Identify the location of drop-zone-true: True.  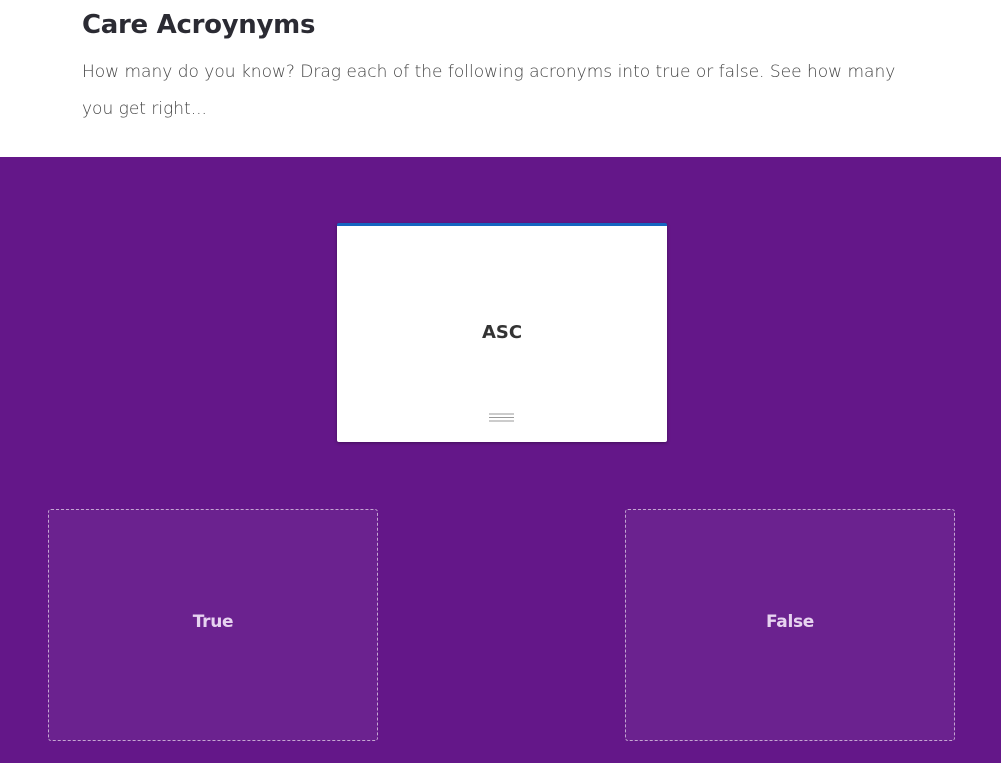
(213, 625).